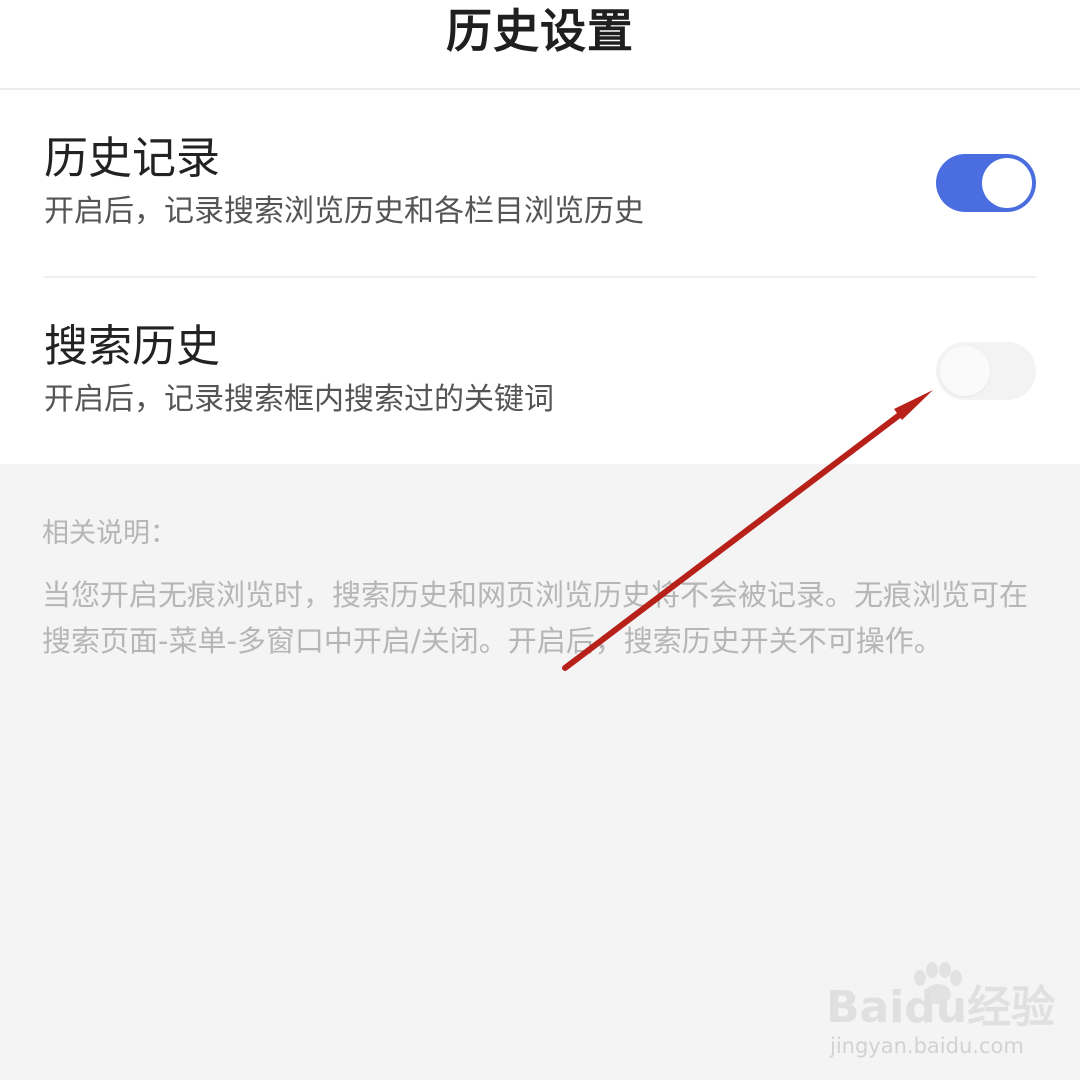  What do you see at coordinates (344, 211) in the screenshot?
I see `setting-description-history-record: 开启后，记录搜索浏览历史和各栏目浏览历史` at bounding box center [344, 211].